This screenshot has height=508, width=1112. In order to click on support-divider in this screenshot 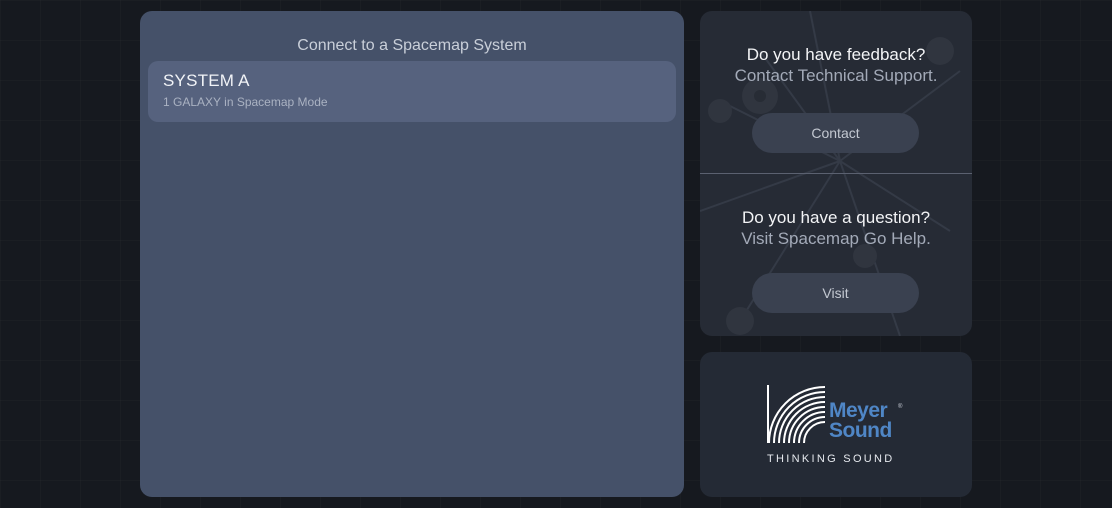, I will do `click(836, 173)`.